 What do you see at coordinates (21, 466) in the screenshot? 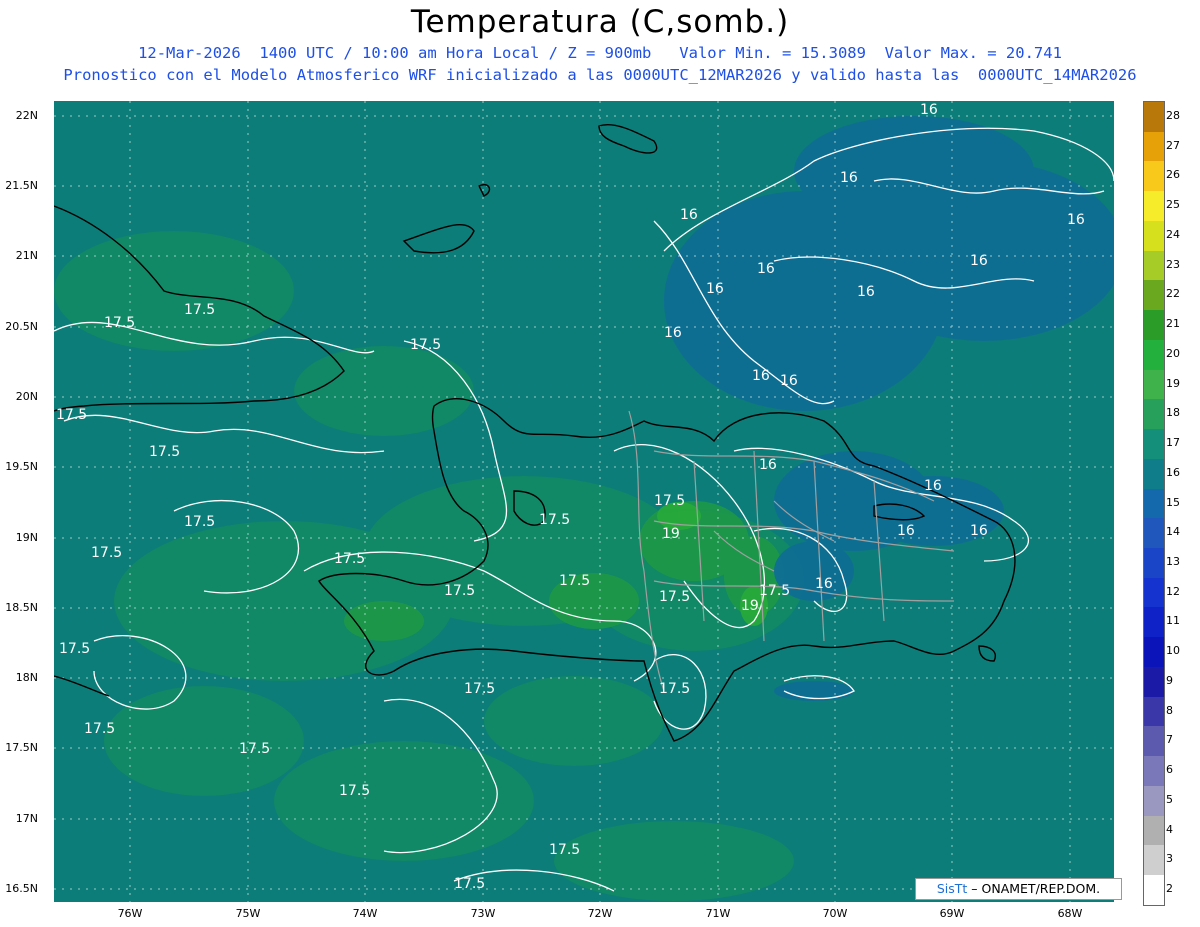
I see `lat-label: 19.5N` at bounding box center [21, 466].